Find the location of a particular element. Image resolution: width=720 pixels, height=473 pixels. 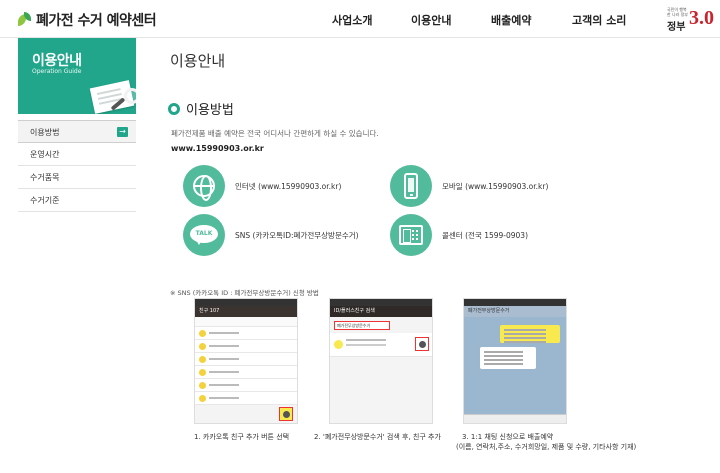

screenshot-friend-search: ID/플러스친구 검색 폐가전무상방문수거 is located at coordinates (381, 361).